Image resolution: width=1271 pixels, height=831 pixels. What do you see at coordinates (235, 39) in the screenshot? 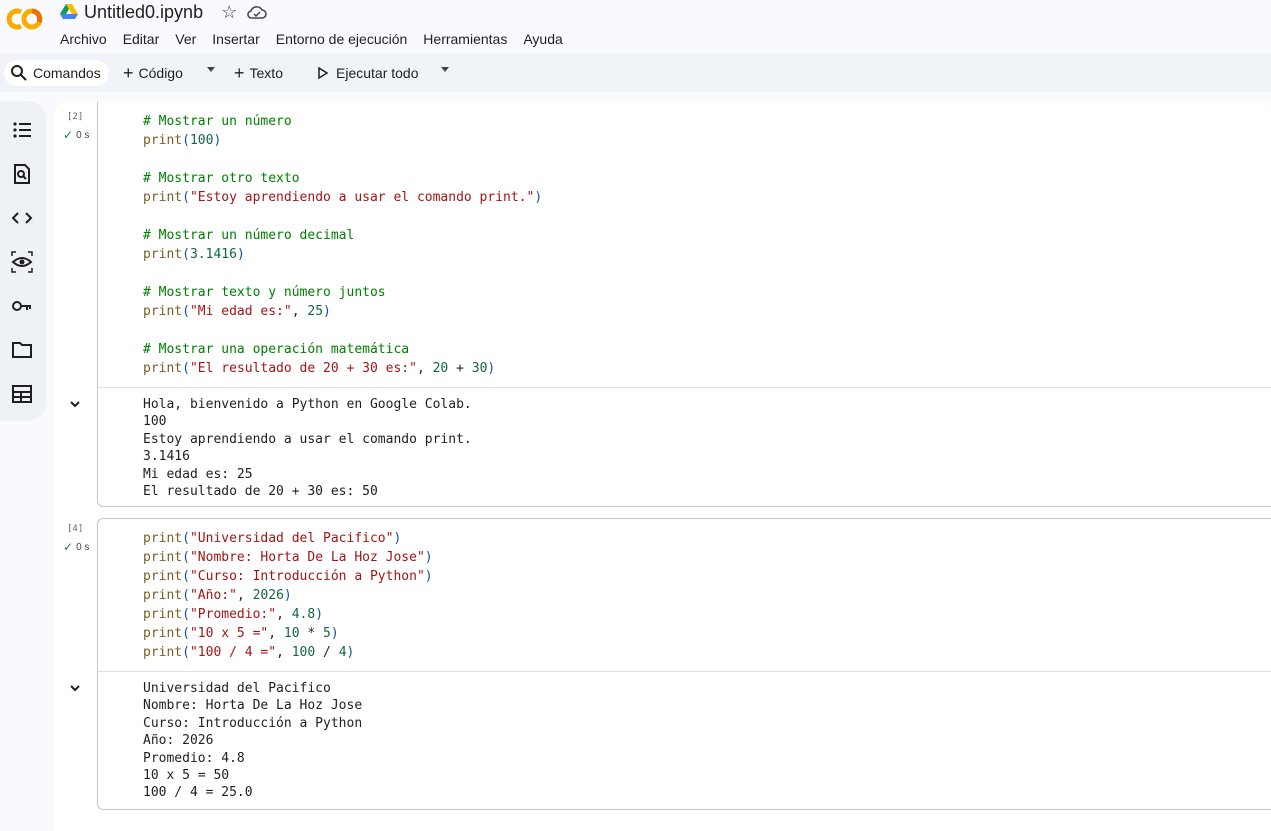
I see `menu-insertar: Insertar` at bounding box center [235, 39].